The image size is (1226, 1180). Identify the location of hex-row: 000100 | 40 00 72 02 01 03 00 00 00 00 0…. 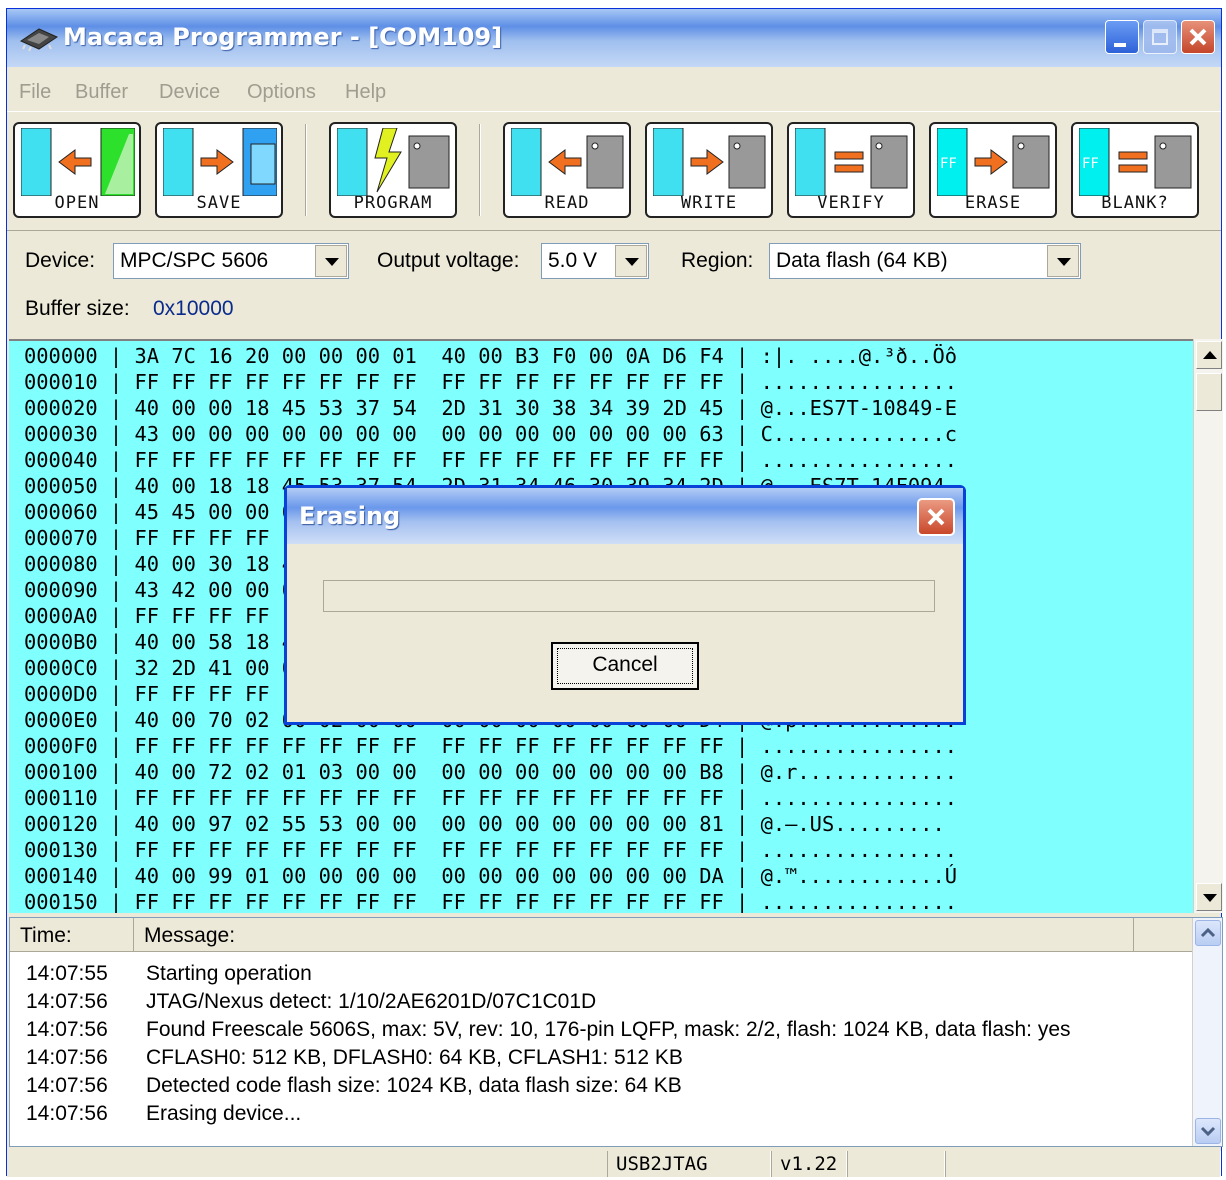
(490, 772).